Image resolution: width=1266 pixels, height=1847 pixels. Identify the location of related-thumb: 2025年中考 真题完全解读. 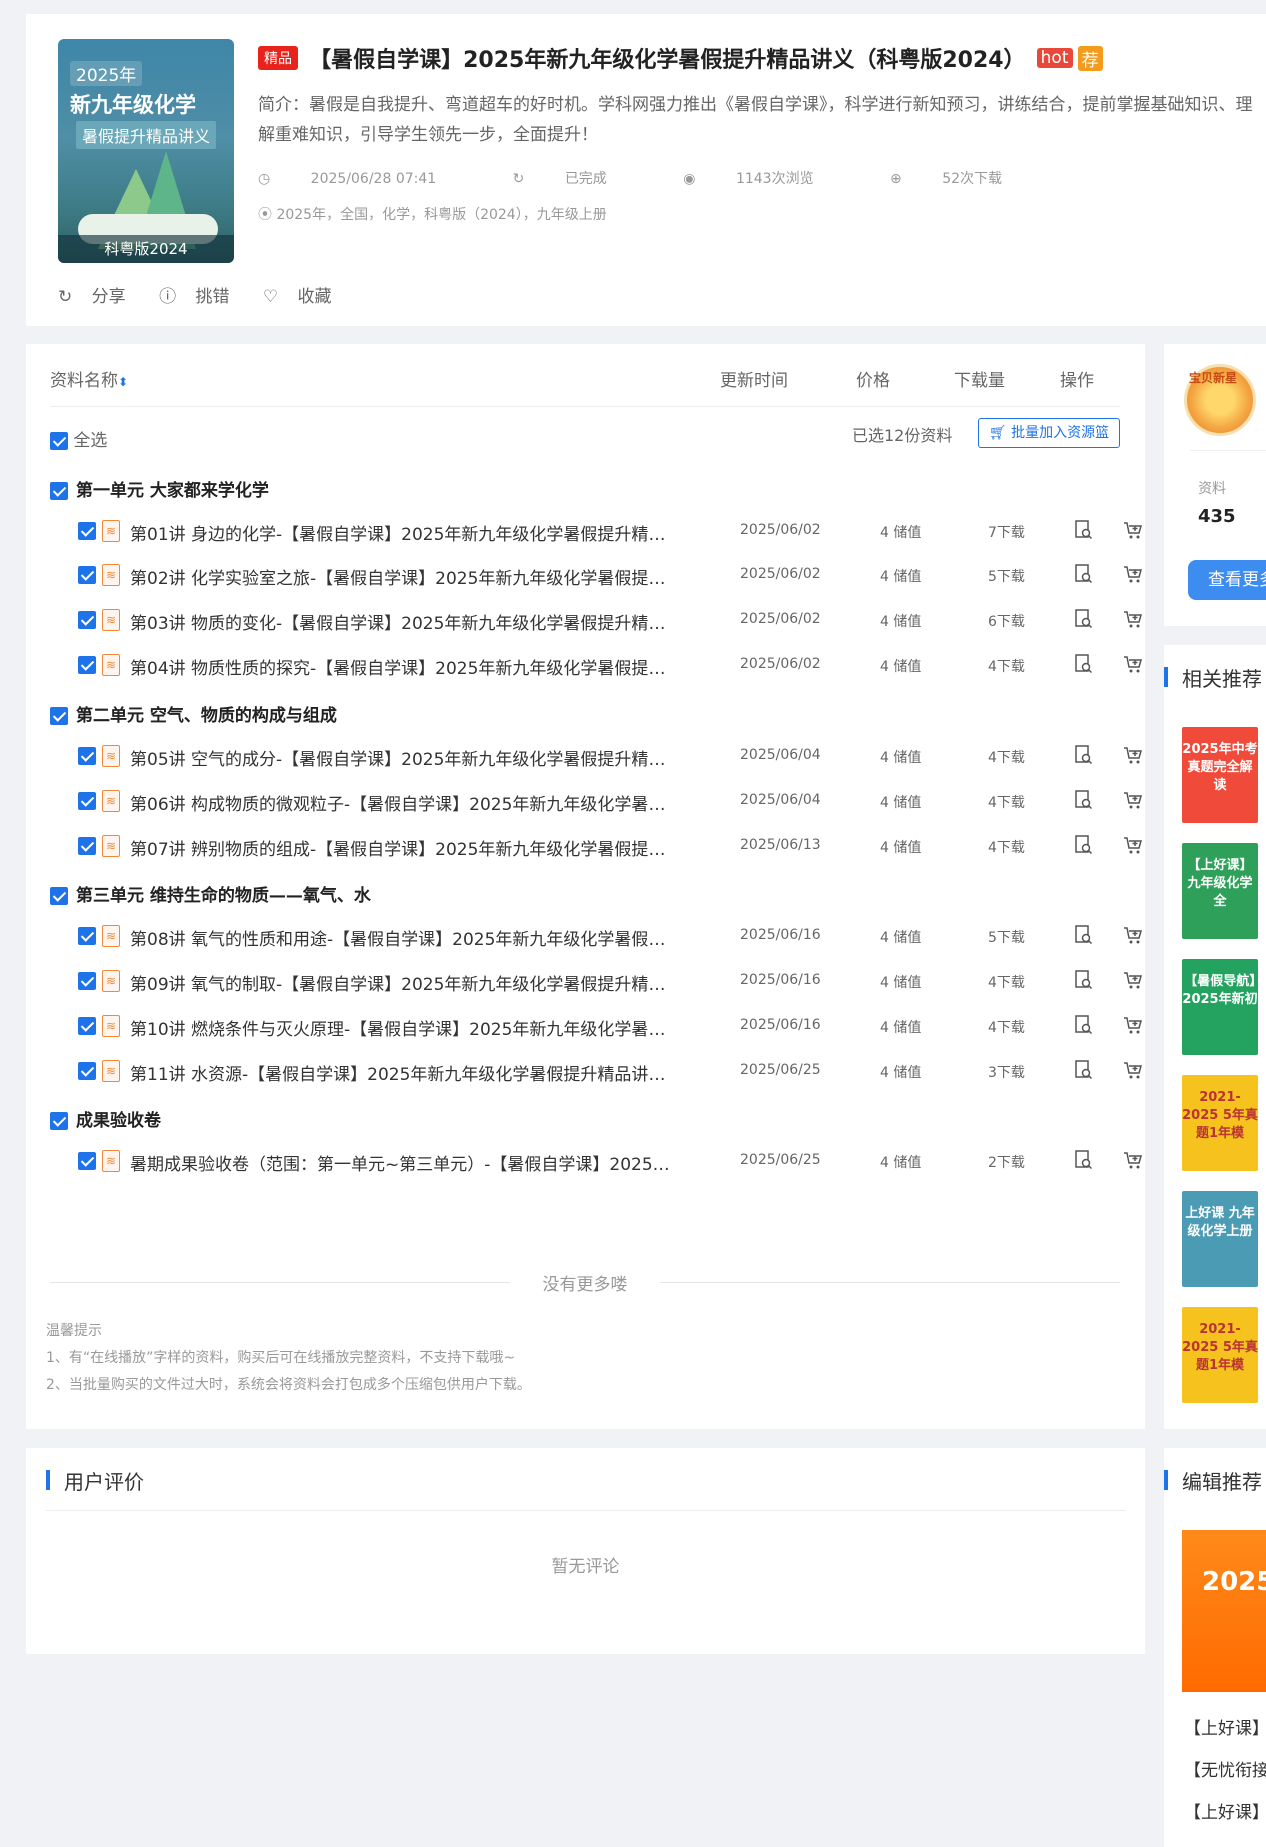
(1220, 775).